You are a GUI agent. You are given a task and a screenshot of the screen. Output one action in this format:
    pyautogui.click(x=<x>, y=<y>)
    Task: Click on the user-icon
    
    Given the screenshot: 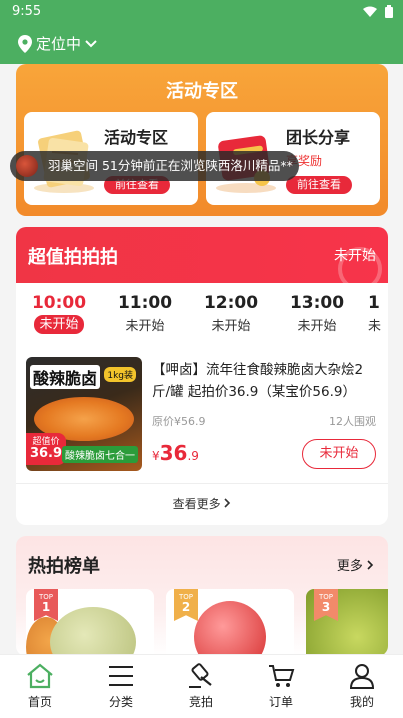 What is the action you would take?
    pyautogui.click(x=362, y=676)
    